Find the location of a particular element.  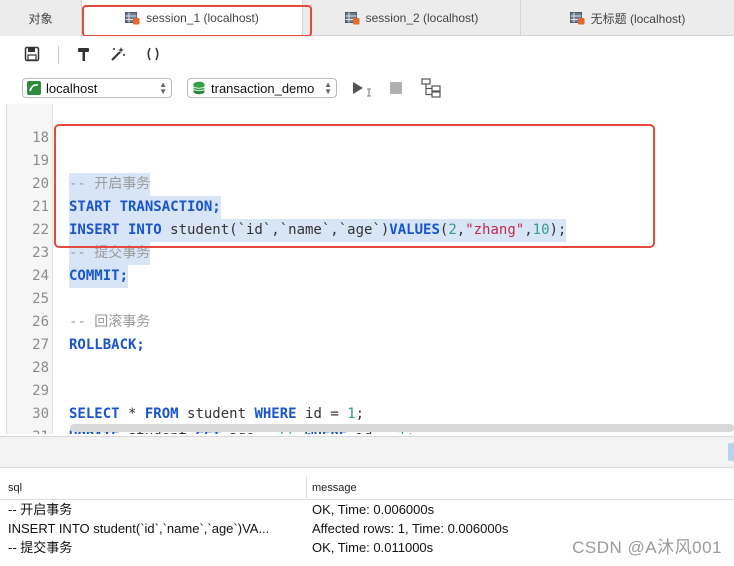

explain-button is located at coordinates (432, 88).